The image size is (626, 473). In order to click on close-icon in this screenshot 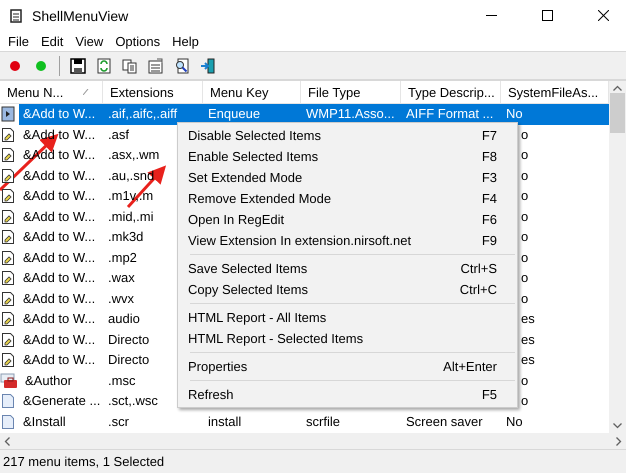, I will do `click(603, 15)`.